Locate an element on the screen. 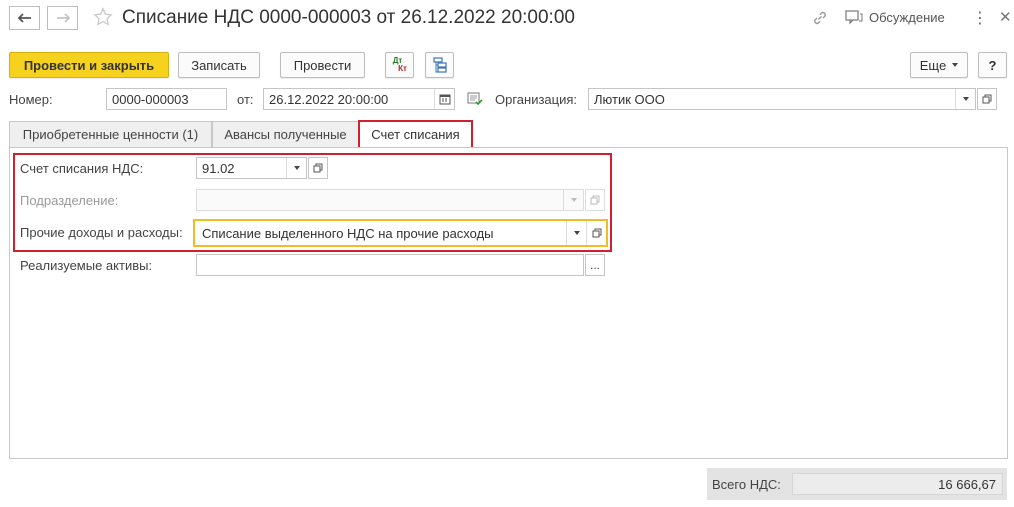 The height and width of the screenshot is (507, 1014). date-value: 26.12.2022 20:00:00 is located at coordinates (329, 99).